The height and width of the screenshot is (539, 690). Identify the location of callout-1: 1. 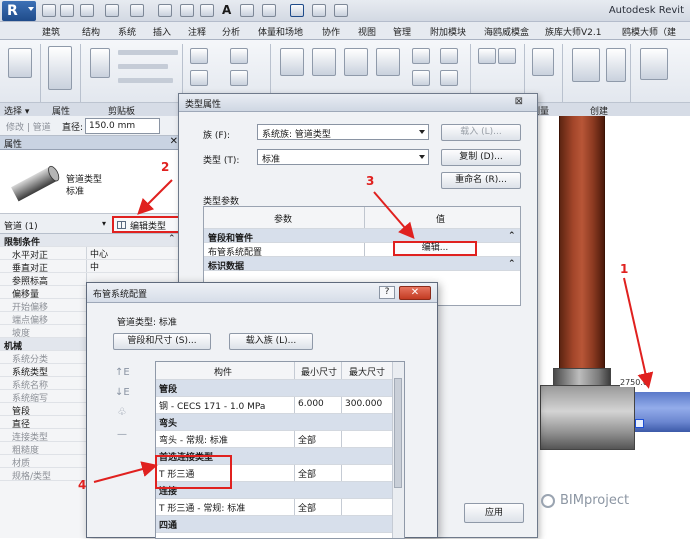
(624, 269).